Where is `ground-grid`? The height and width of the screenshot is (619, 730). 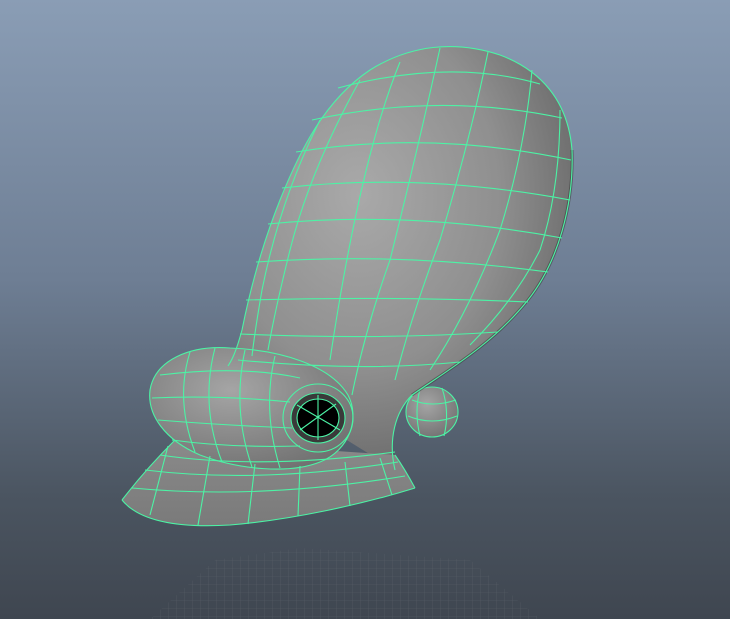 ground-grid is located at coordinates (345, 583).